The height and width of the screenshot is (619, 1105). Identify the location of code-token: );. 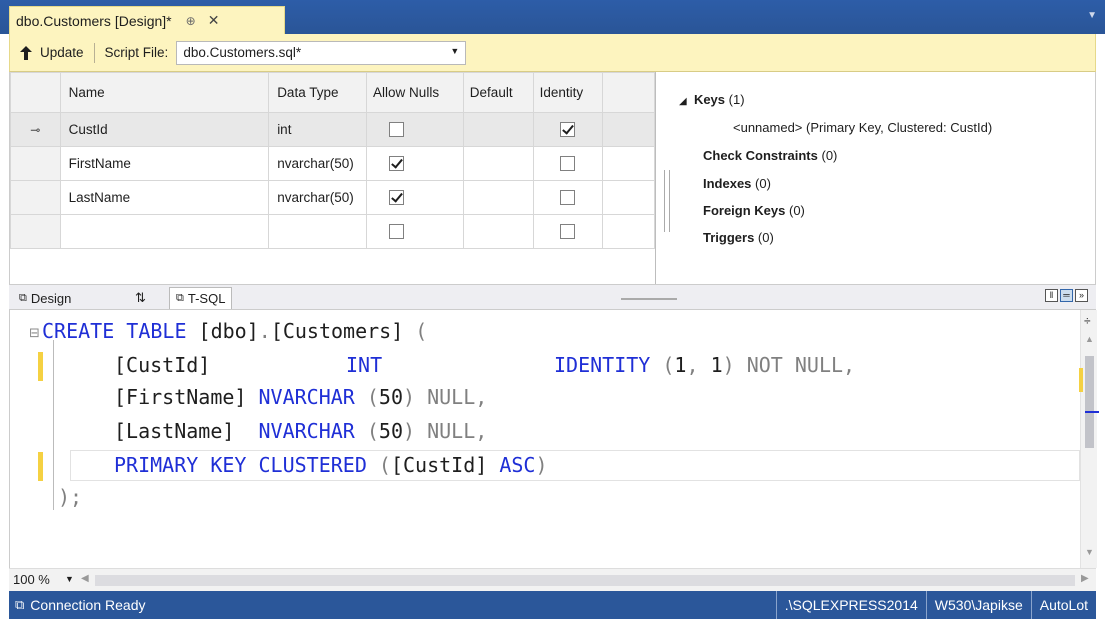
(70, 497).